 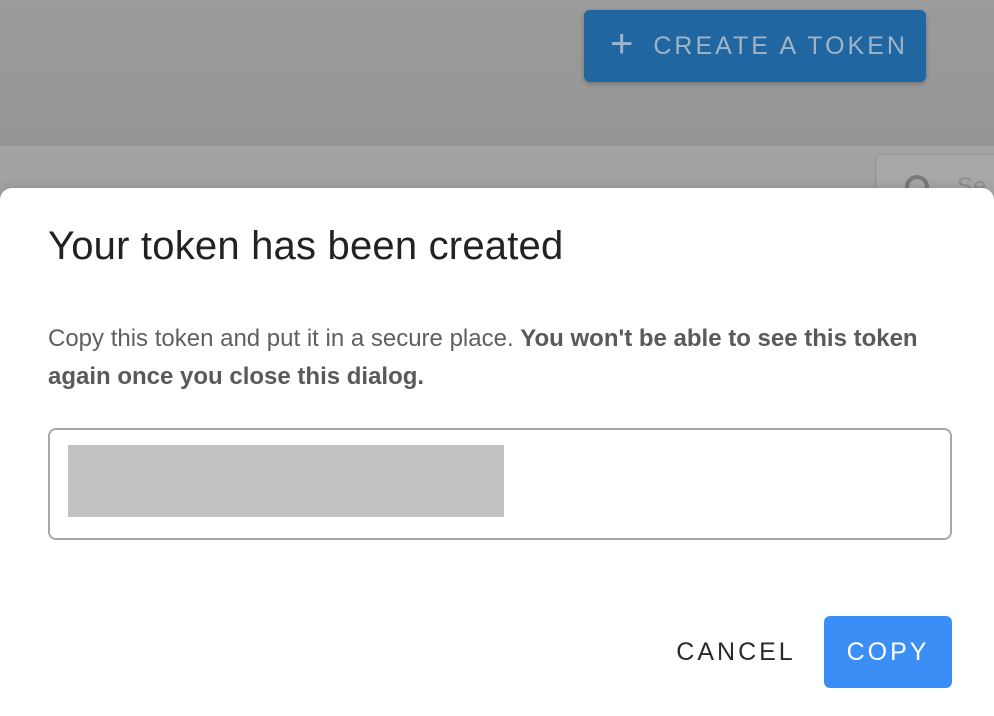 What do you see at coordinates (736, 652) in the screenshot?
I see `cancel-button: CANCEL` at bounding box center [736, 652].